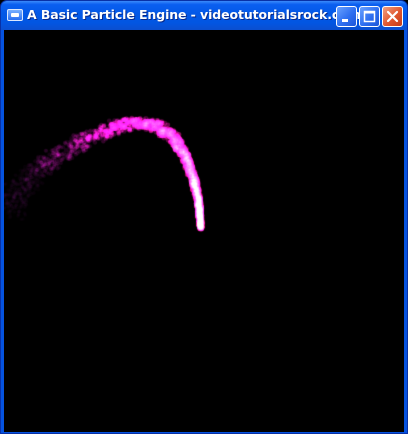  I want to click on close-icon, so click(392, 16).